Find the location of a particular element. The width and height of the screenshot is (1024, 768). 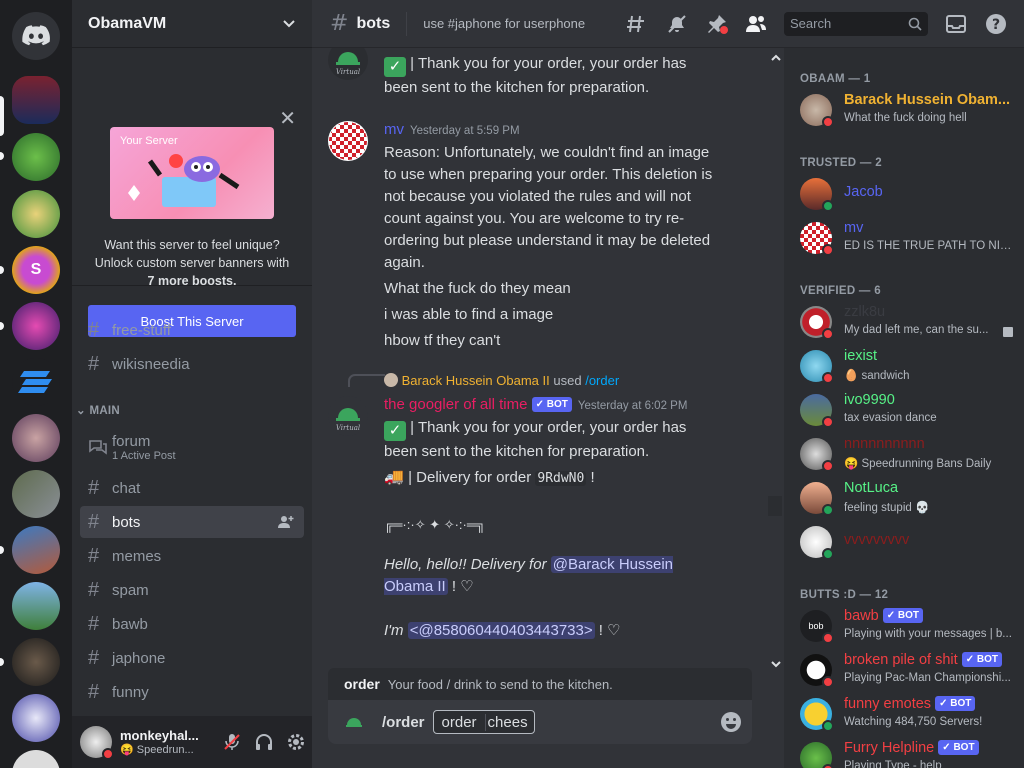

member-name: zzlk8u is located at coordinates (865, 312).